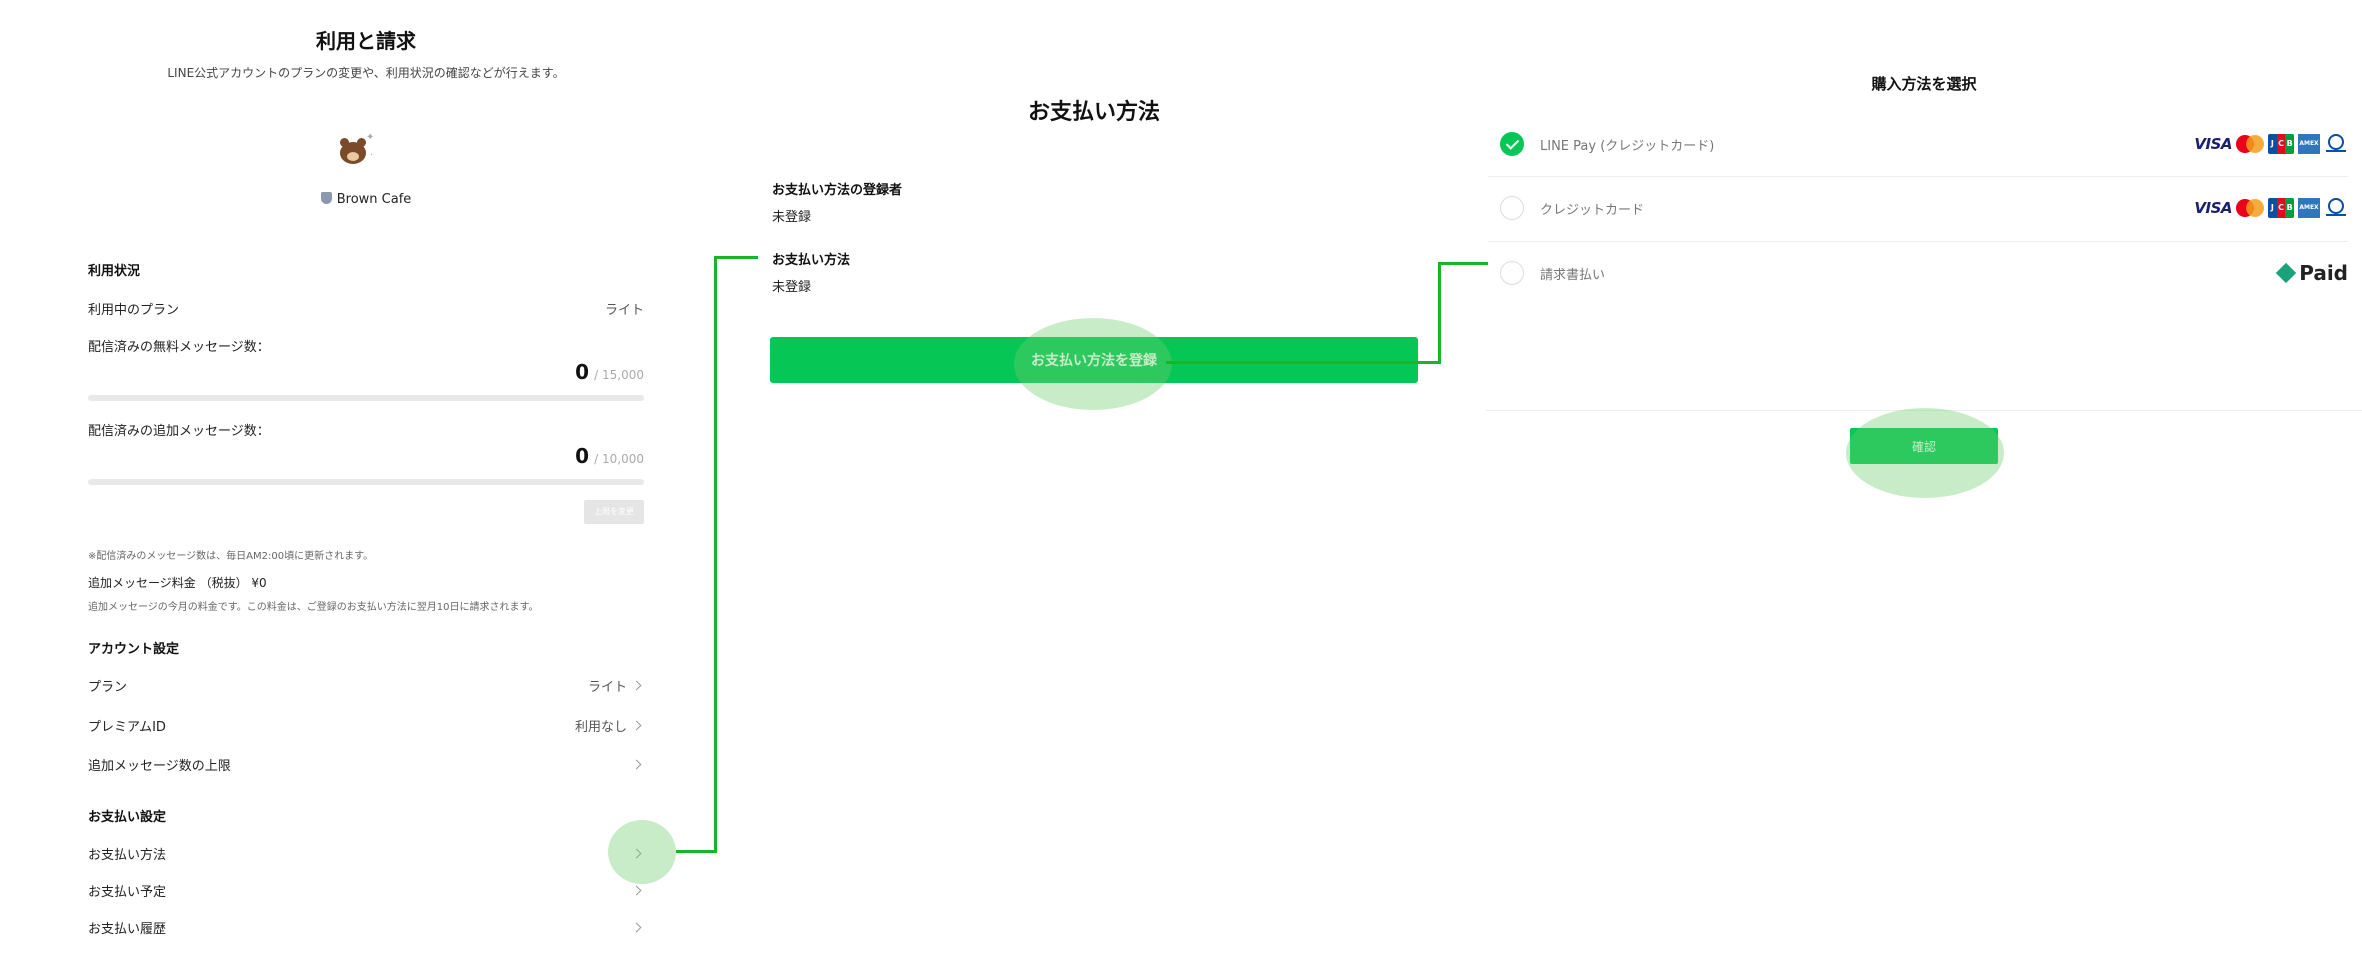 This screenshot has width=2362, height=966. Describe the element at coordinates (177, 583) in the screenshot. I see `extra-fee-label: 追加メッセージ料金 （税抜） ¥0` at that location.